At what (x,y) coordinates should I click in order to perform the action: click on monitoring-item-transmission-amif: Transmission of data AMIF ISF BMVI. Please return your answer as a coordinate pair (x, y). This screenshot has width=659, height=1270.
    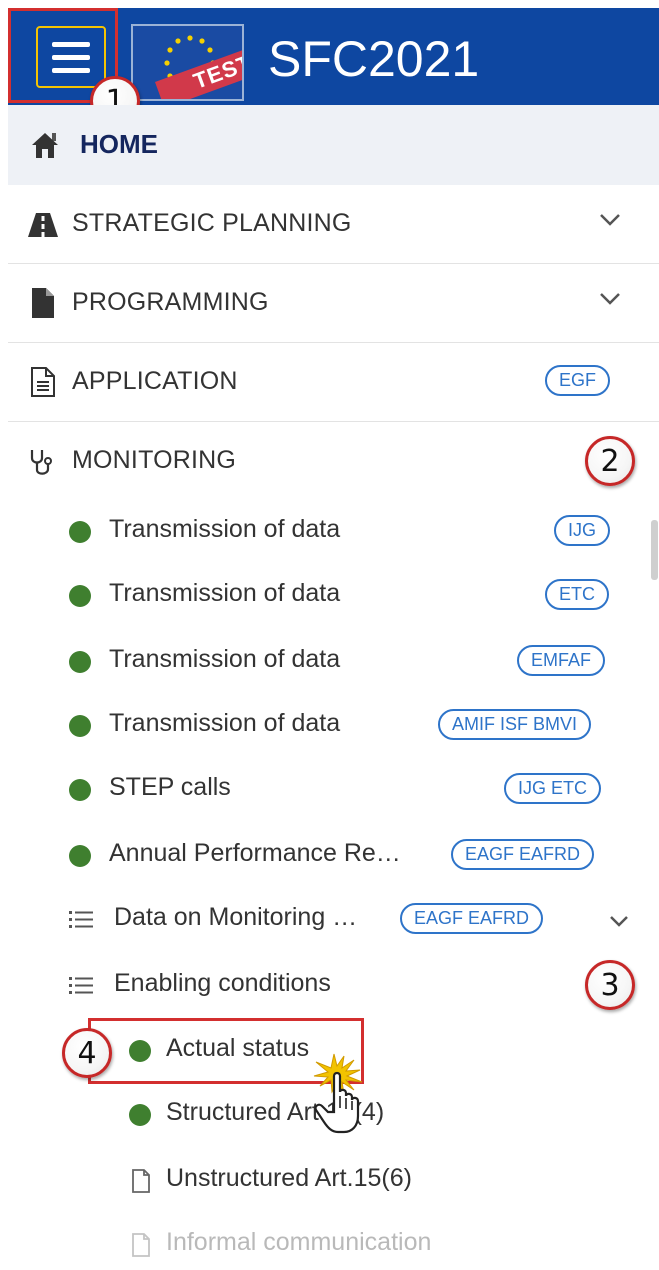
    Looking at the image, I should click on (333, 725).